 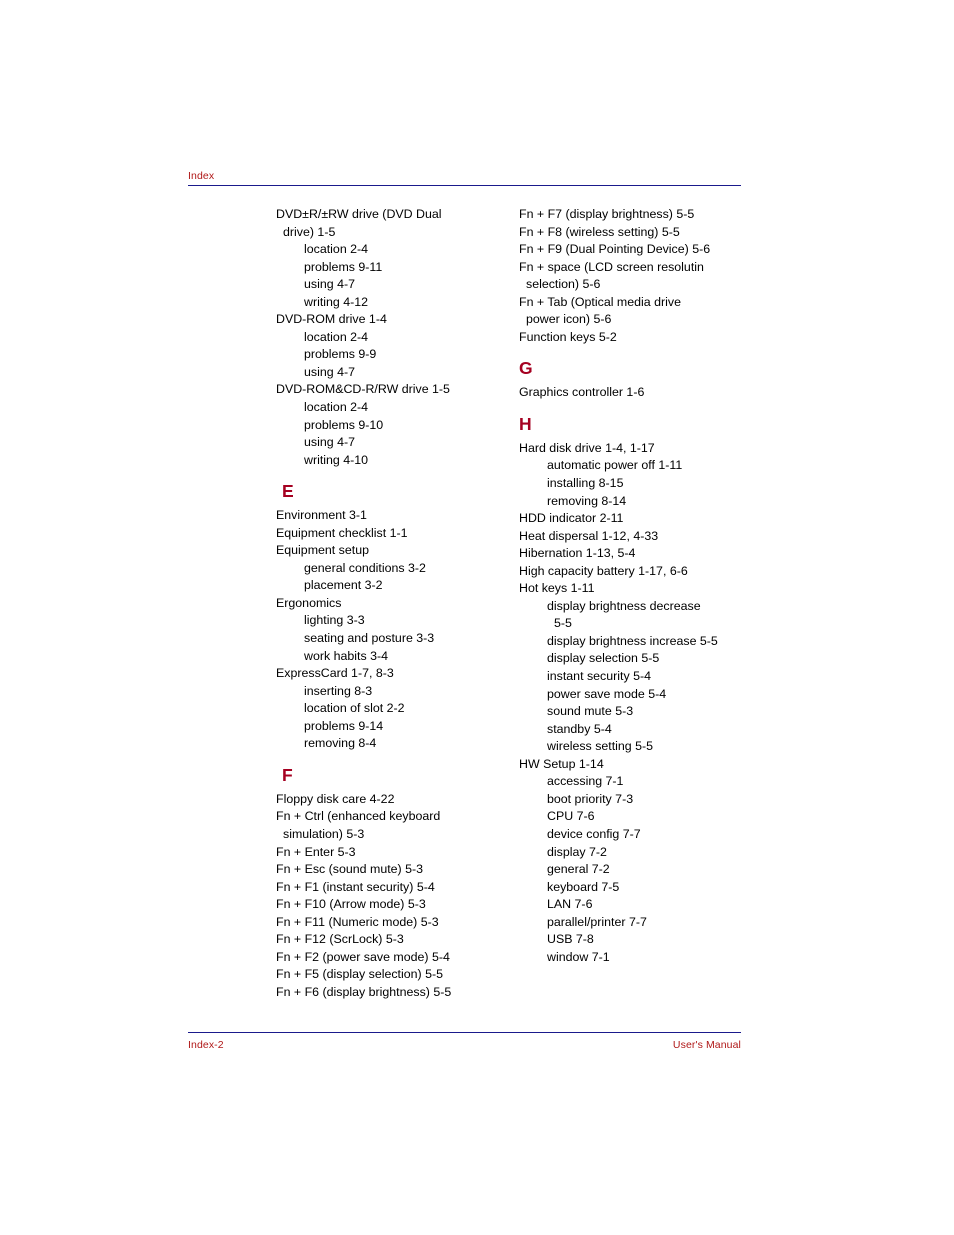 What do you see at coordinates (344, 424) in the screenshot?
I see `index-entry: problems 9-10` at bounding box center [344, 424].